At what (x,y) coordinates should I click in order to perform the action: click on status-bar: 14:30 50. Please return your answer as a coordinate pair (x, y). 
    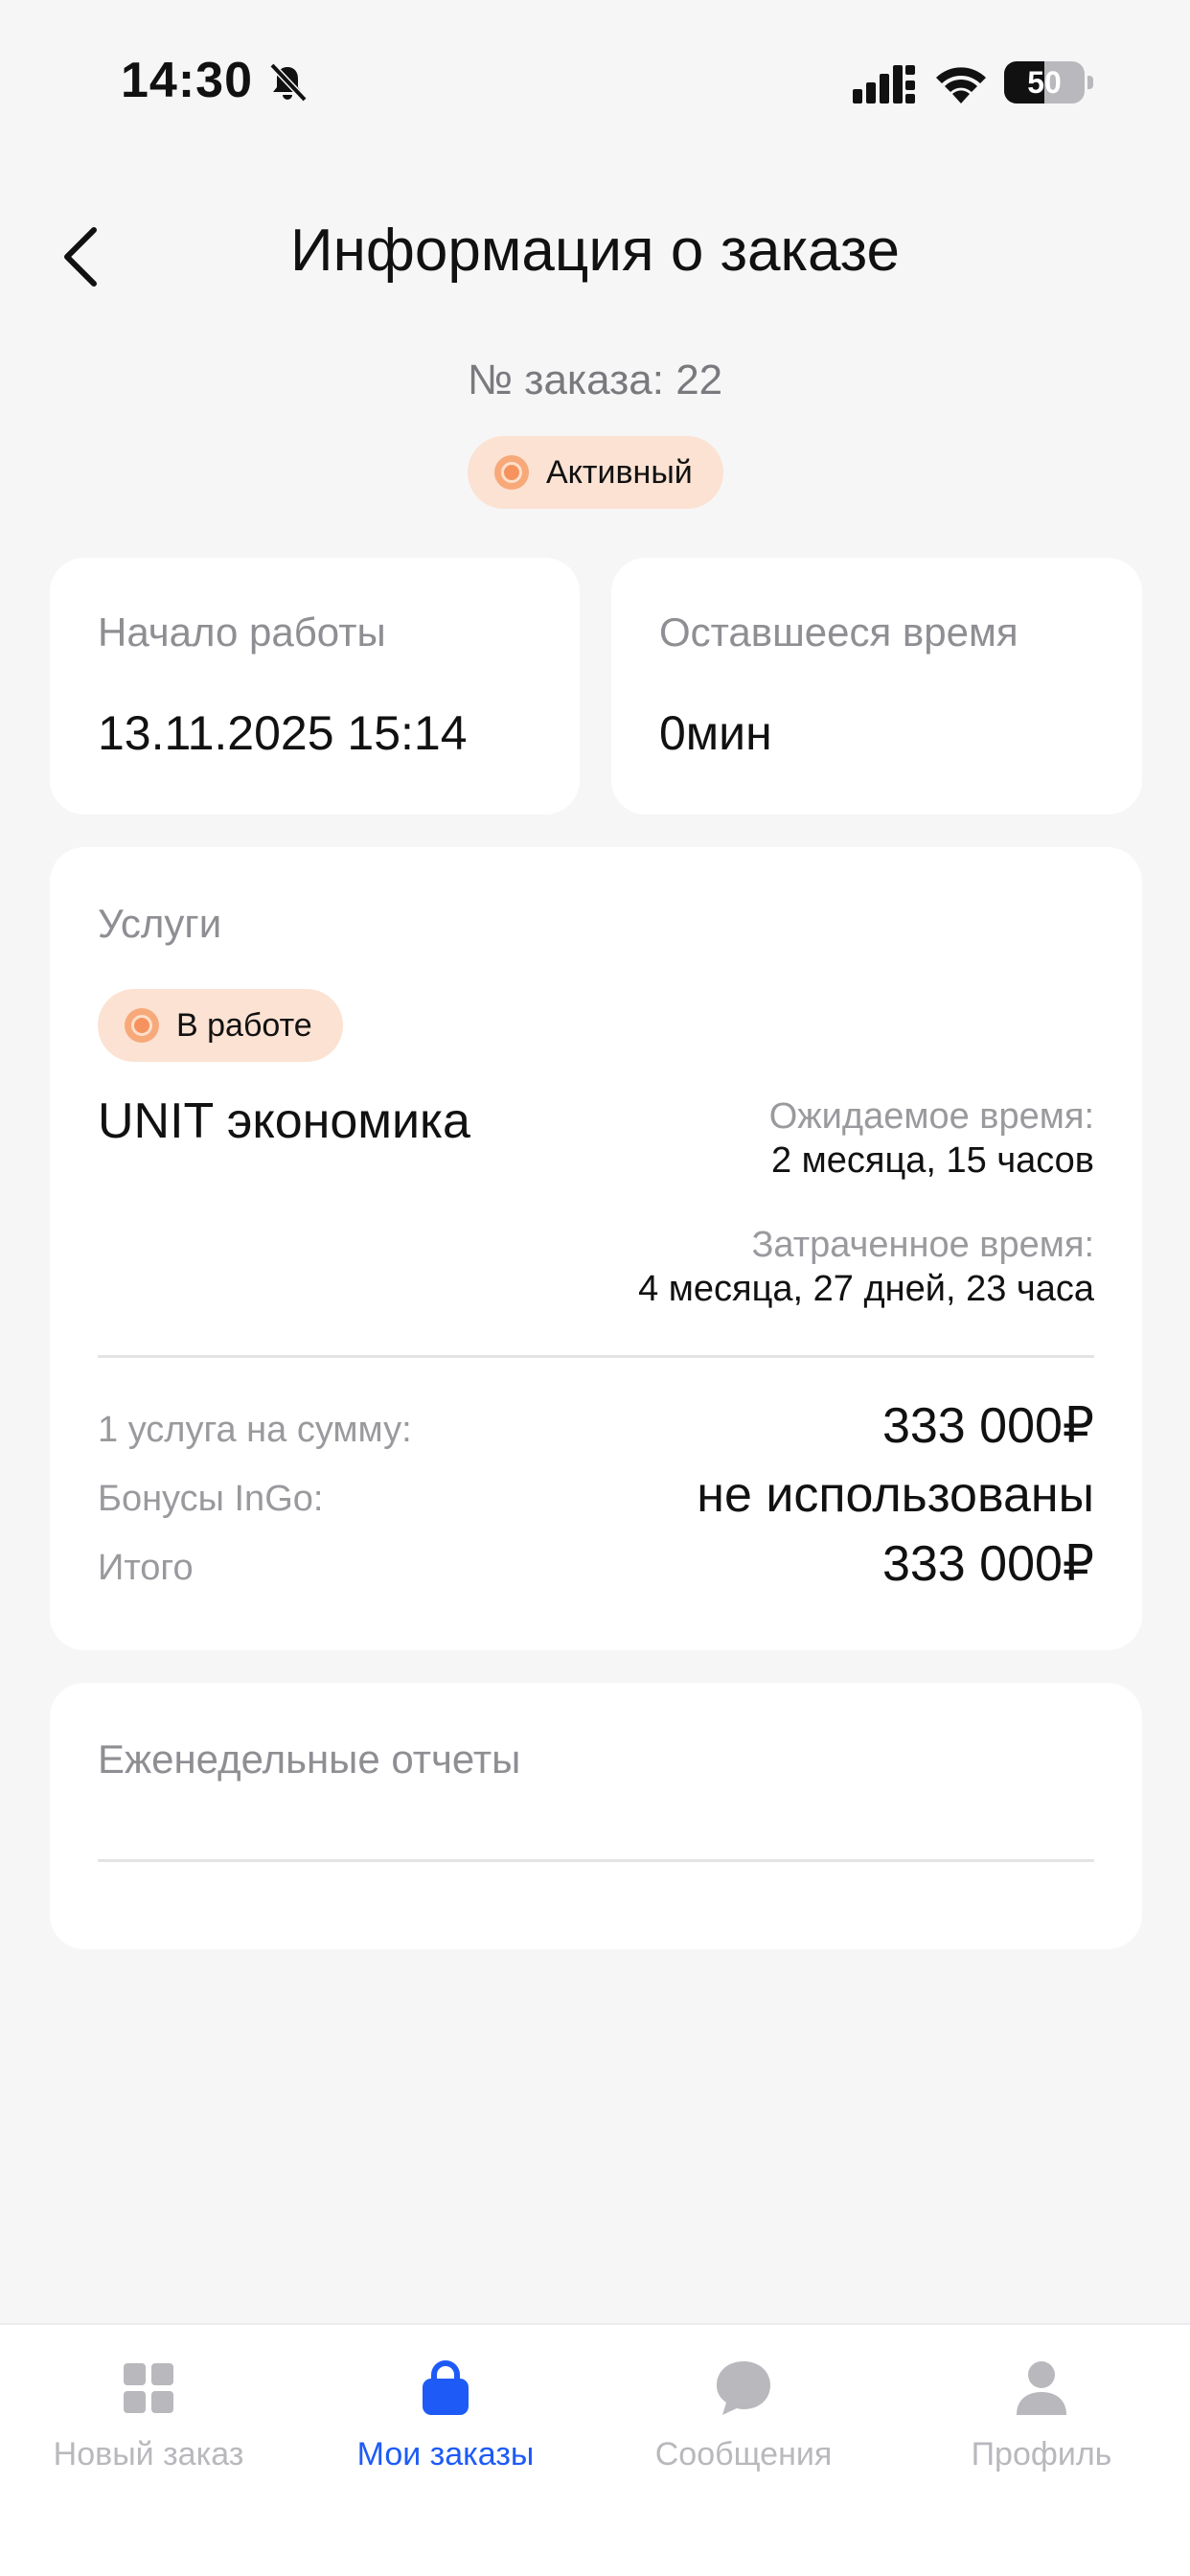
    Looking at the image, I should click on (595, 72).